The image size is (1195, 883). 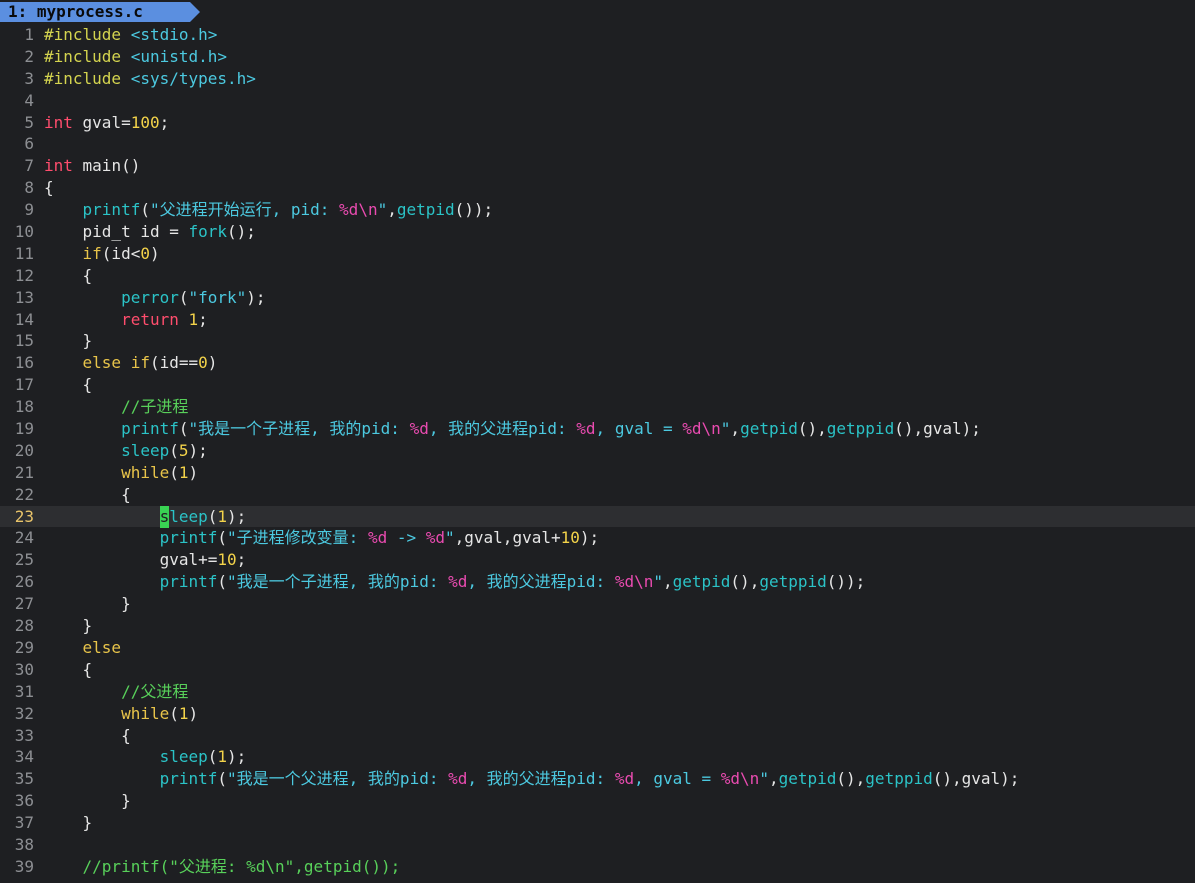 What do you see at coordinates (597, 473) in the screenshot?
I see `code-line: 21 while(1)` at bounding box center [597, 473].